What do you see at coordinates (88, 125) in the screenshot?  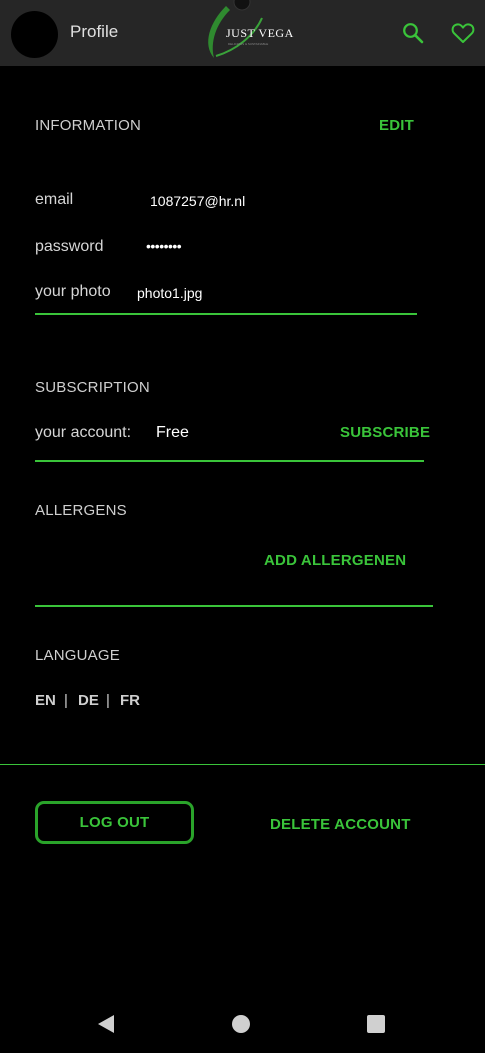 I see `information-title: INFORMATION` at bounding box center [88, 125].